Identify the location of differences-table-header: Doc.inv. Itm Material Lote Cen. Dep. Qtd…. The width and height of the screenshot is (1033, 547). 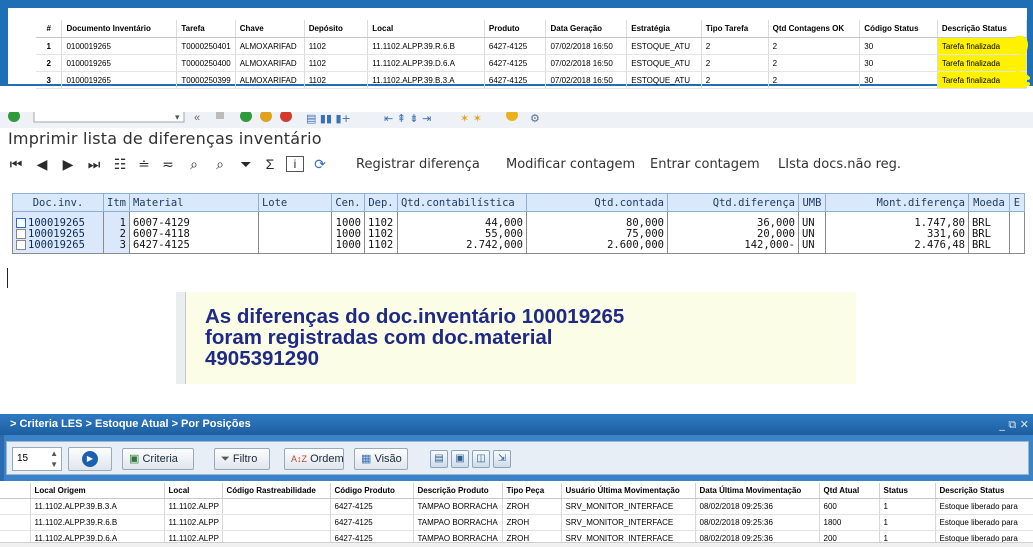
(518, 202).